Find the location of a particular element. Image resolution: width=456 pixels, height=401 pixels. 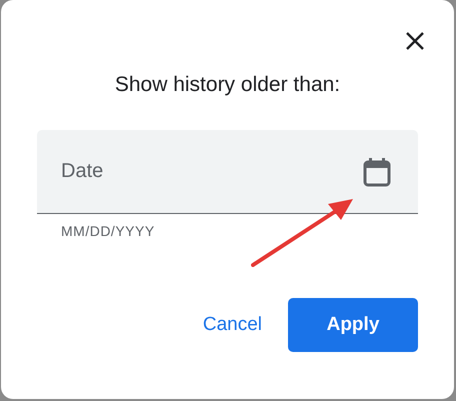

date-format-hint: MM/DD/YYYY is located at coordinates (108, 231).